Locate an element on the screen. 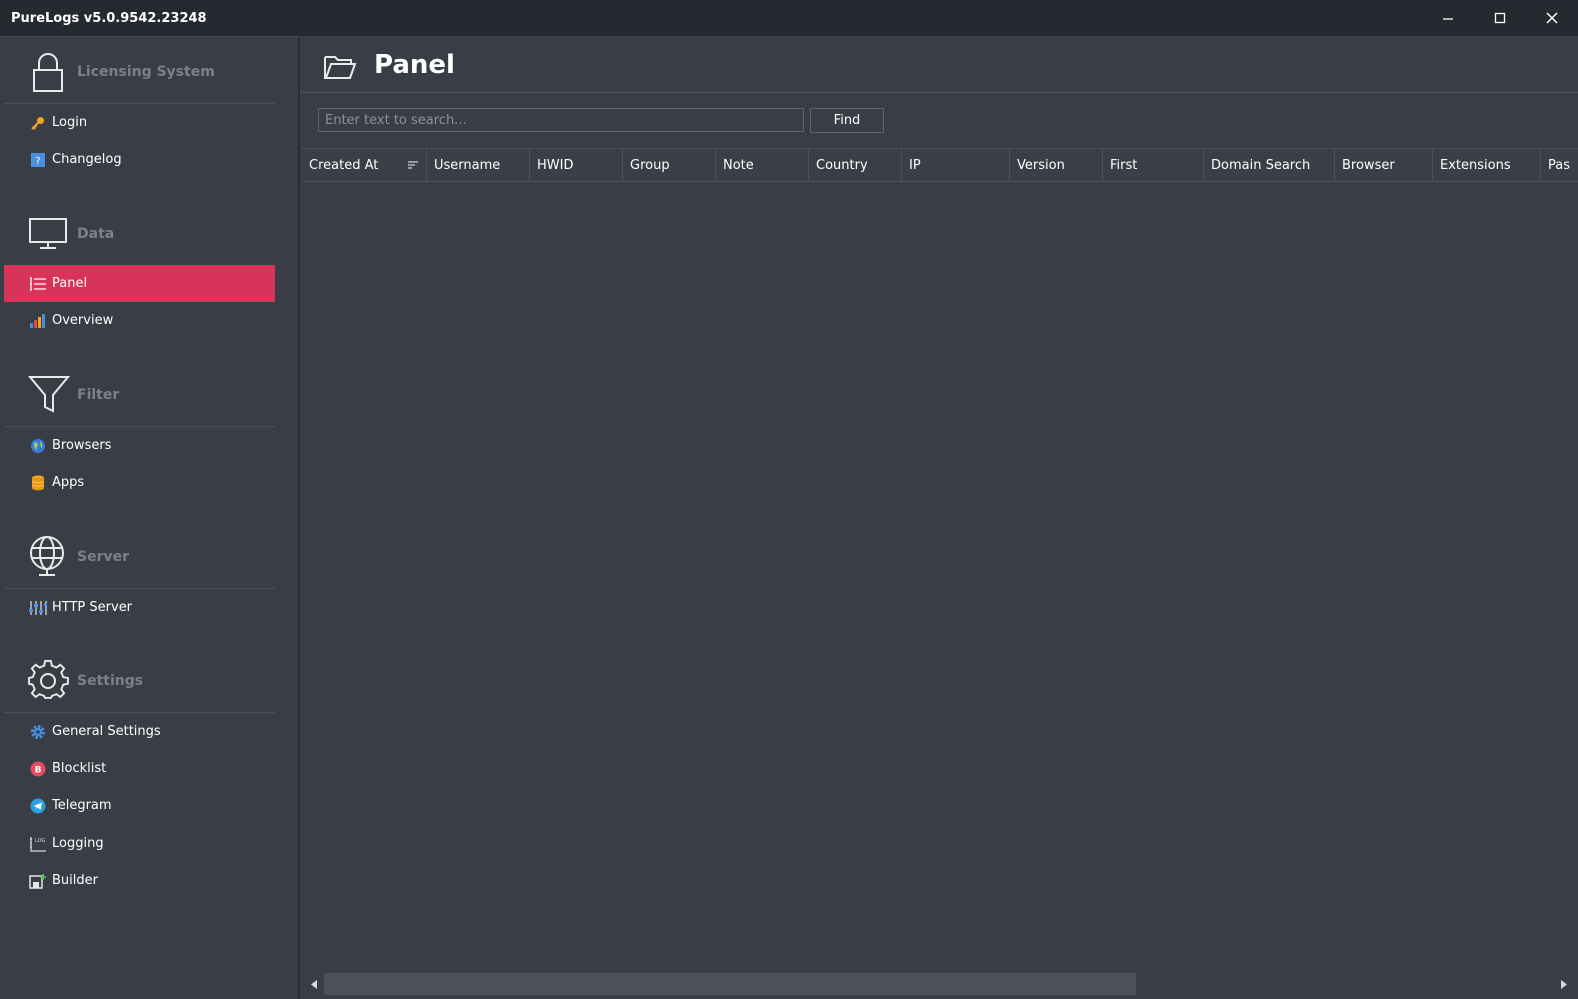 The height and width of the screenshot is (999, 1578). sidebar-item-label: Changelog is located at coordinates (87, 159).